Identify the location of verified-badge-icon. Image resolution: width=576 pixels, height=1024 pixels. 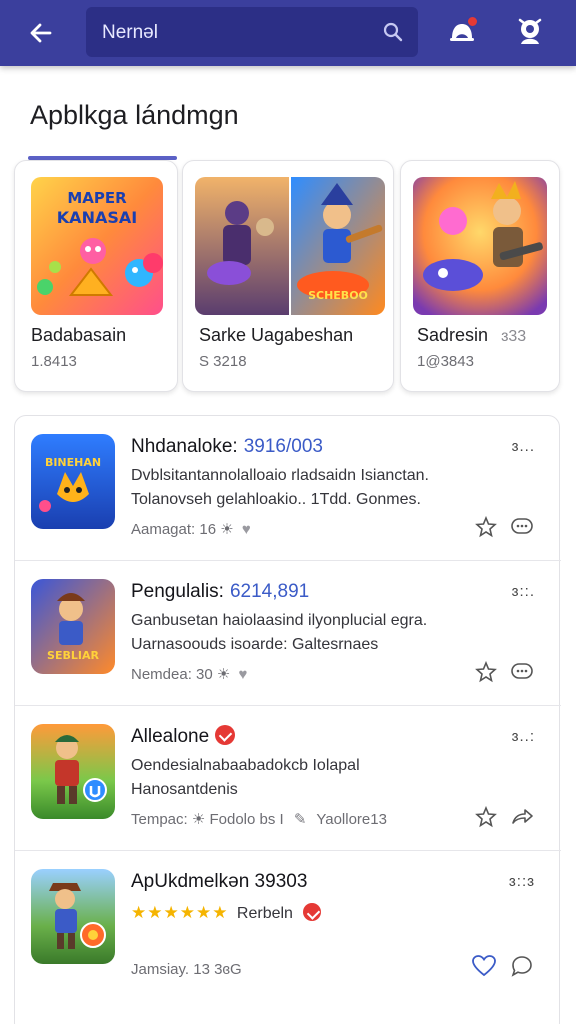
(225, 734).